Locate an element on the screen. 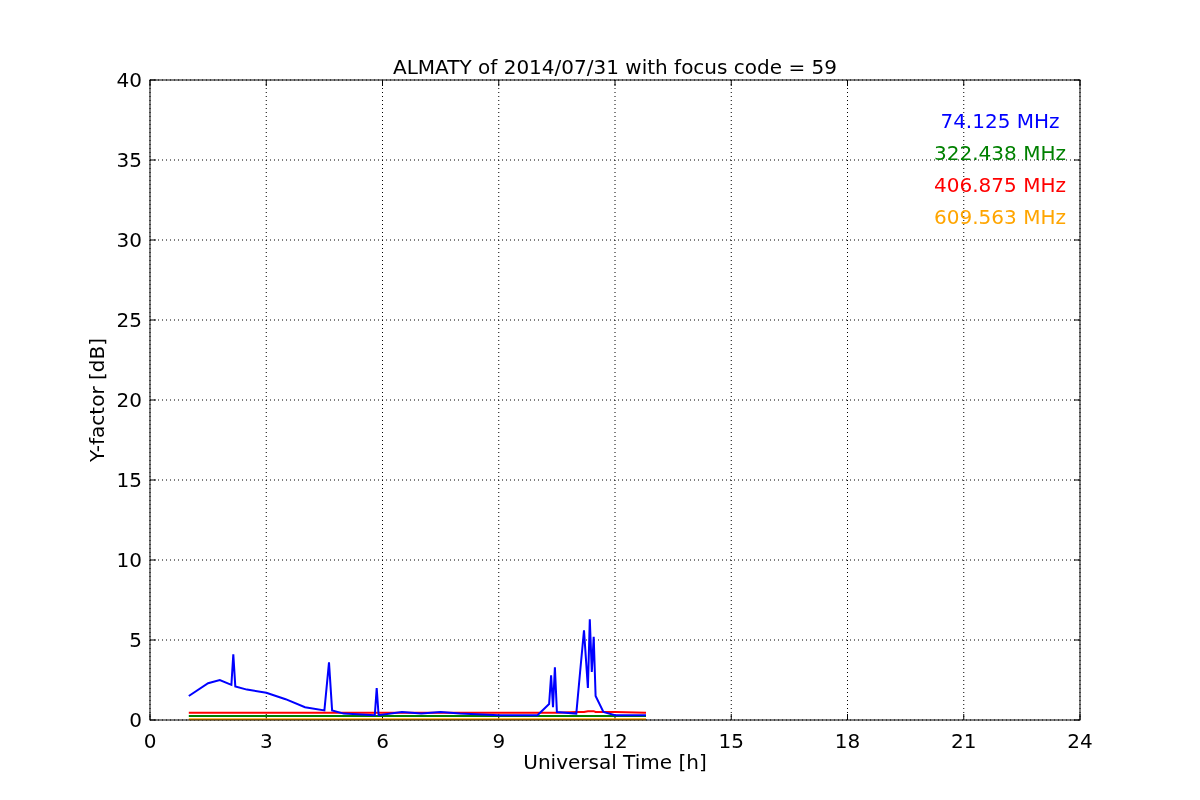 The image size is (1200, 800). legend-label: 406.875 MHz is located at coordinates (1000, 185).